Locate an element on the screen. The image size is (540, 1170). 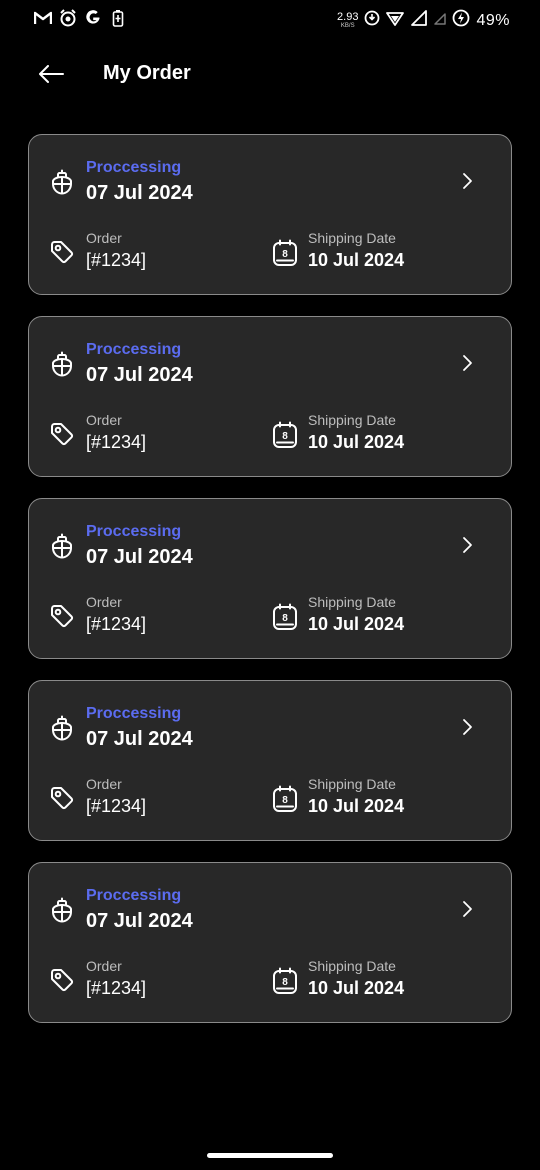
google-icon is located at coordinates (93, 18).